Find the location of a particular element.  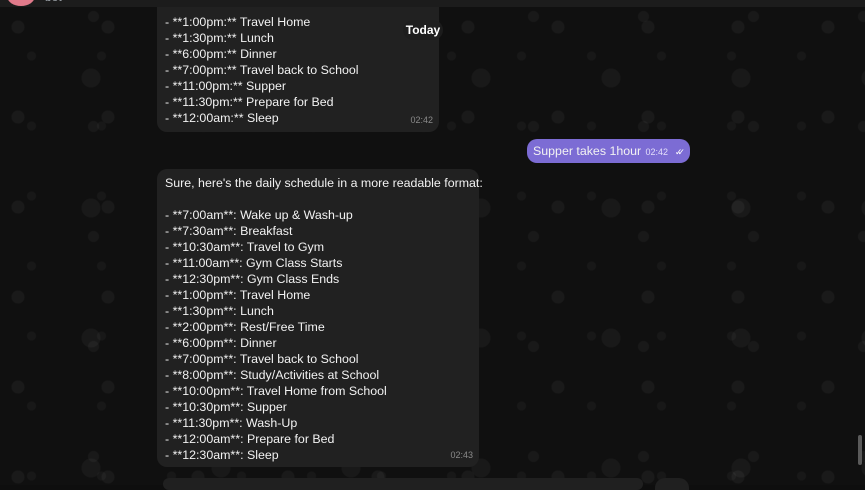

message-line: - **2:00pm**: Rest/Free Time is located at coordinates (245, 327).